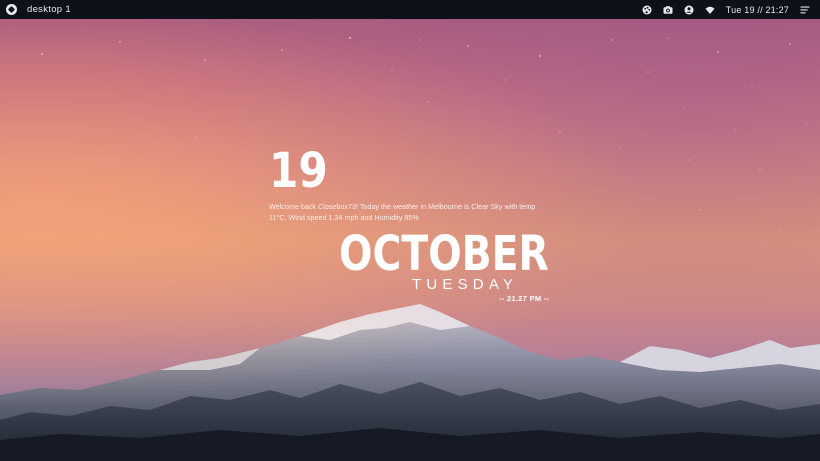 The image size is (820, 461). Describe the element at coordinates (465, 284) in the screenshot. I see `weekday-name: TUESDAY` at that location.